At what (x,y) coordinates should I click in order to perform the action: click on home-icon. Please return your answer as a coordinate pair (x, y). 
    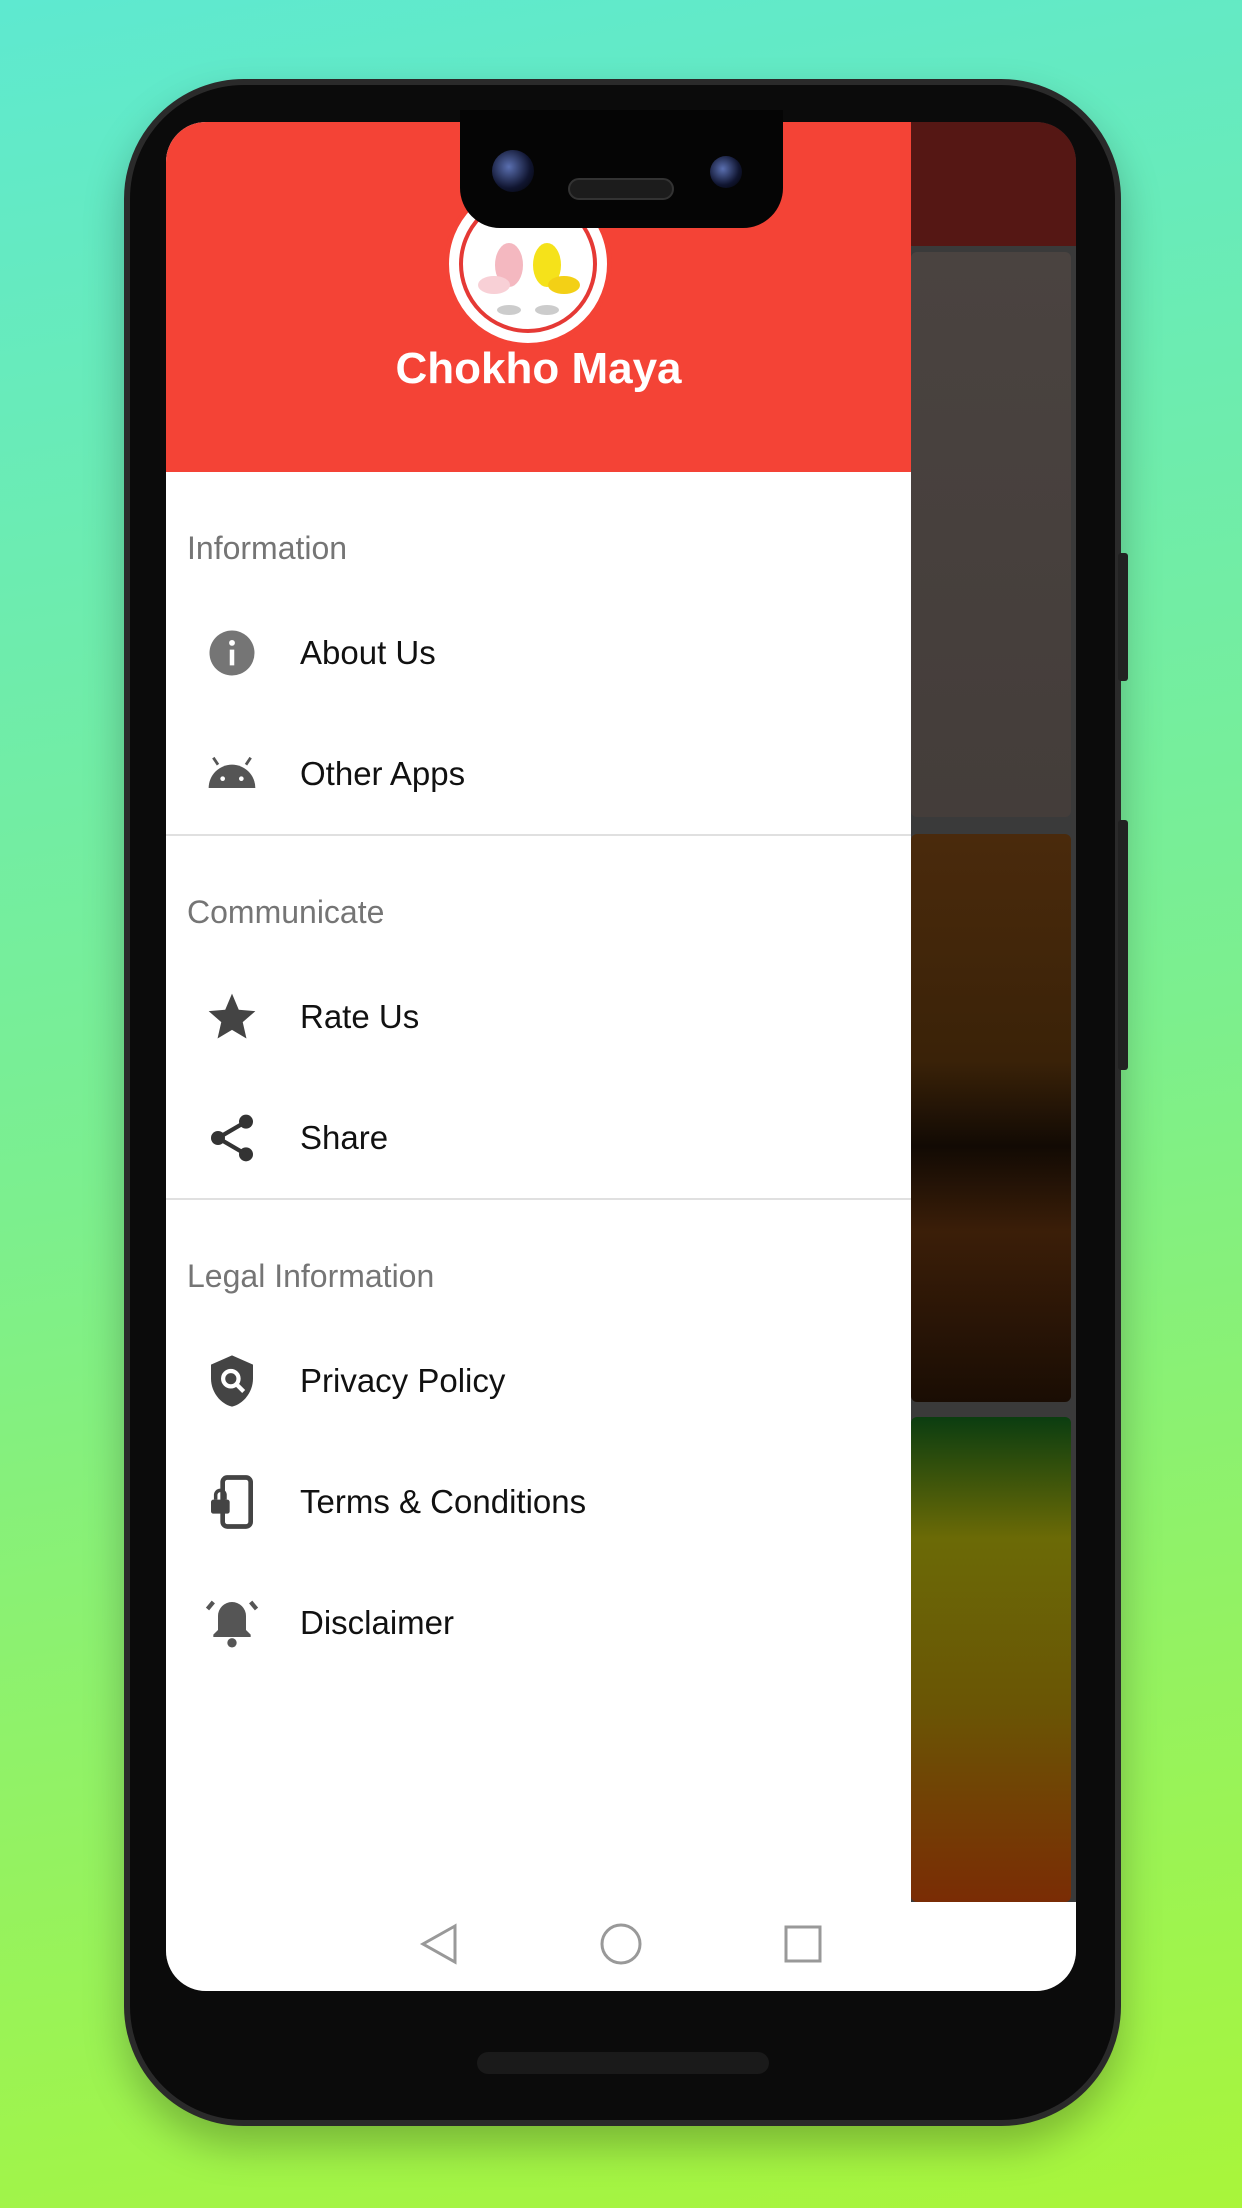
    Looking at the image, I should click on (621, 1946).